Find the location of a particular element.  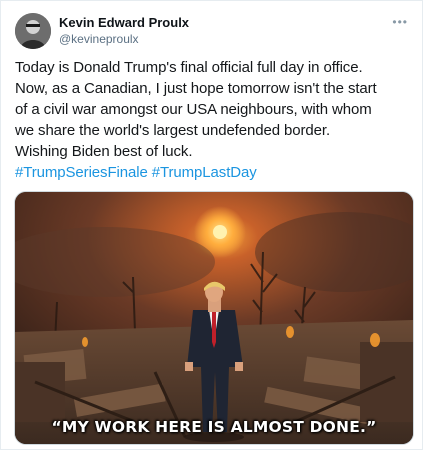

hashtag-row: #TrumpSeriesFinale #TrumpLastDay is located at coordinates (214, 172).